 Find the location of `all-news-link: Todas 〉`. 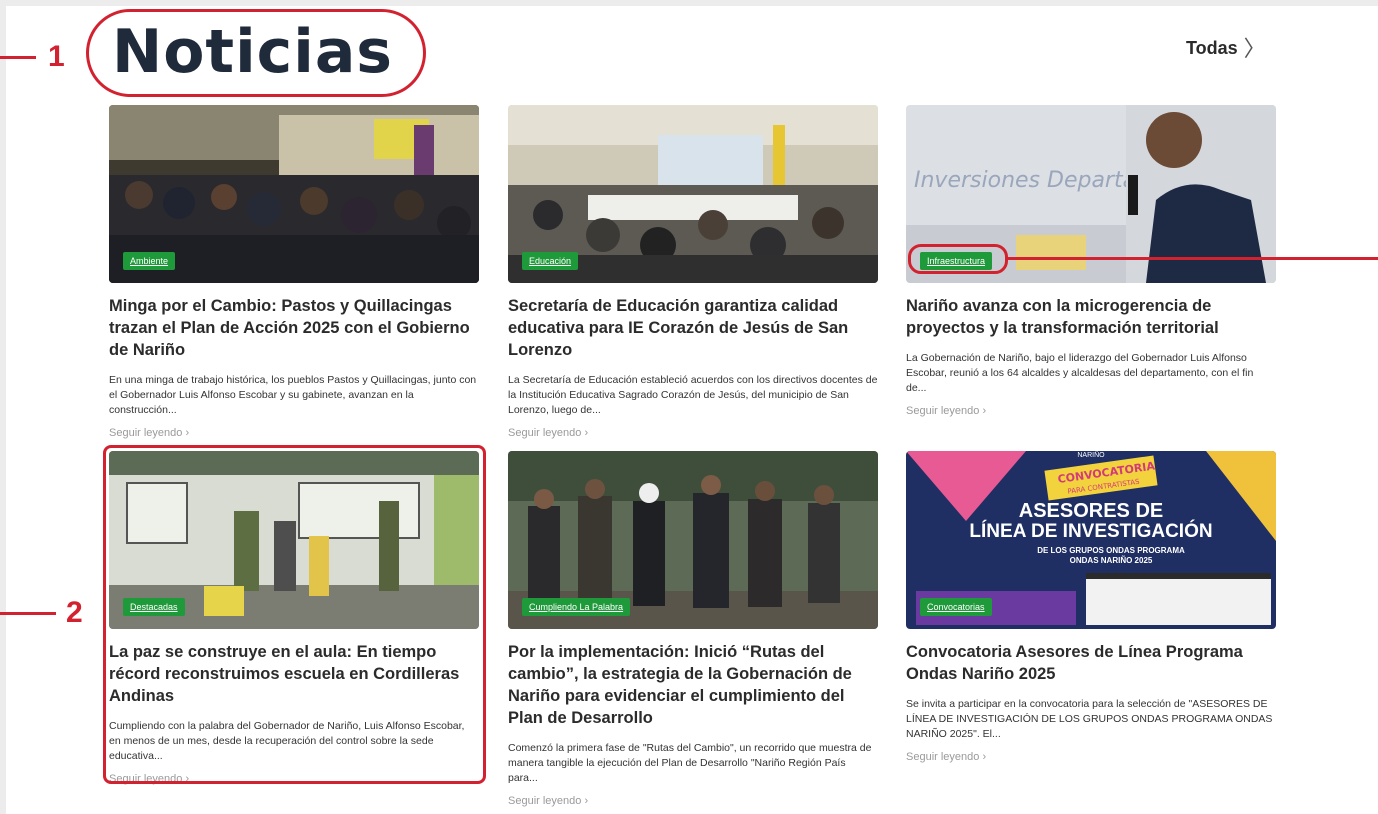

all-news-link: Todas 〉 is located at coordinates (1226, 48).